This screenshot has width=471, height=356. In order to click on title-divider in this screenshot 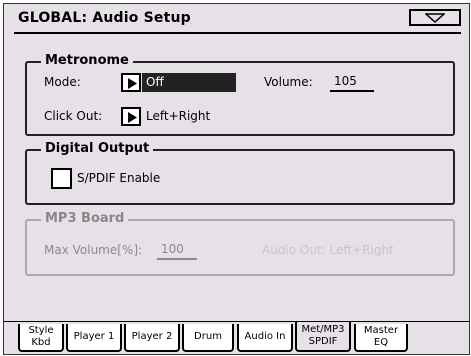, I will do `click(237, 33)`.